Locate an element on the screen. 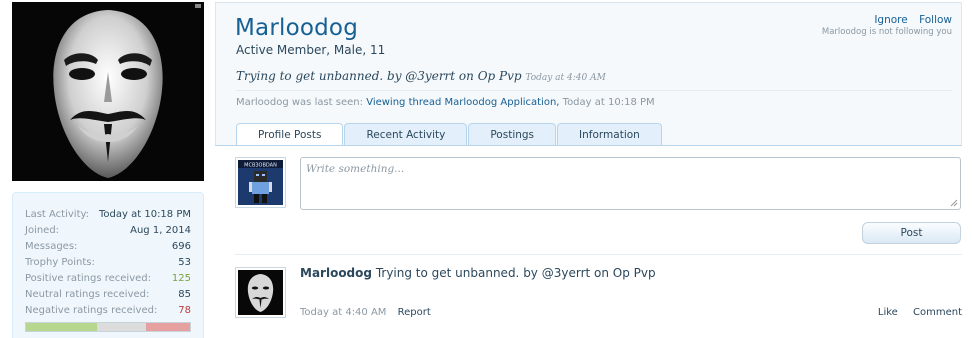 The image size is (972, 338). last-seen-time: Today at 10:18 PM is located at coordinates (608, 102).